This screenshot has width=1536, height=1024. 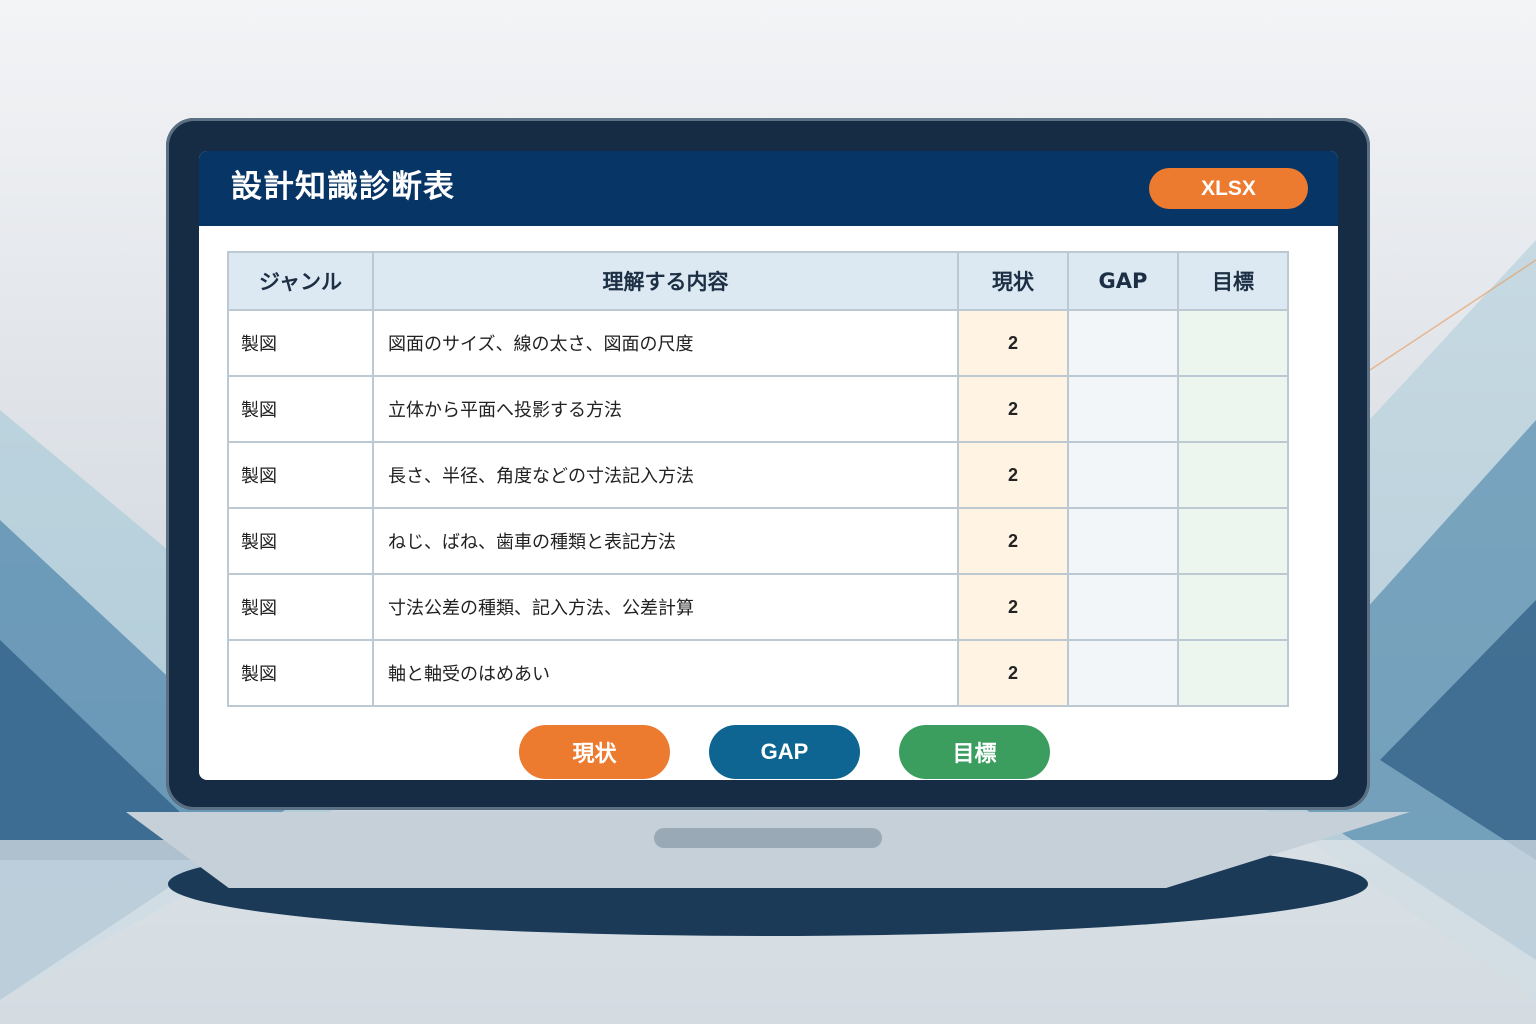 What do you see at coordinates (343, 187) in the screenshot?
I see `page-title: 設計知識診断表` at bounding box center [343, 187].